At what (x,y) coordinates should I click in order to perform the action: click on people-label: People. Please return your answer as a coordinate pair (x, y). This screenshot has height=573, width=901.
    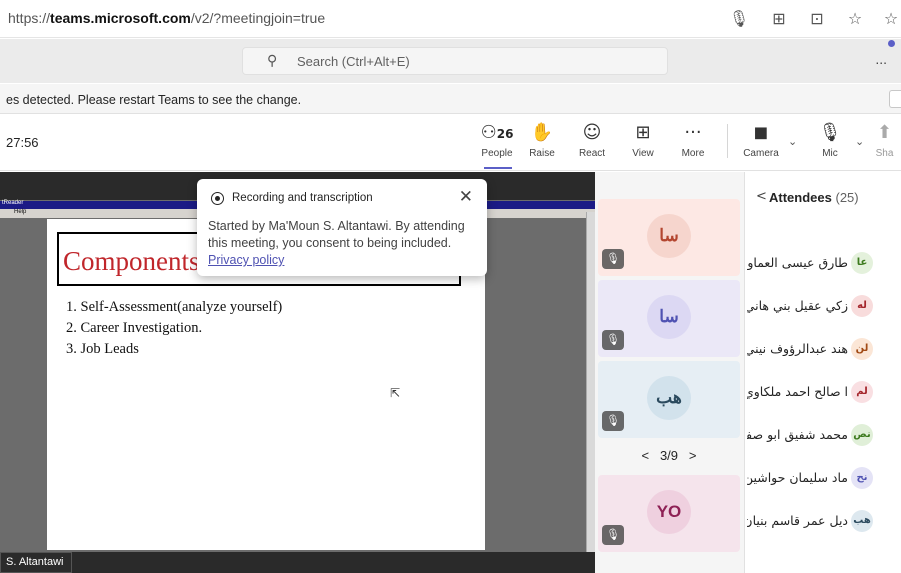
    Looking at the image, I should click on (497, 153).